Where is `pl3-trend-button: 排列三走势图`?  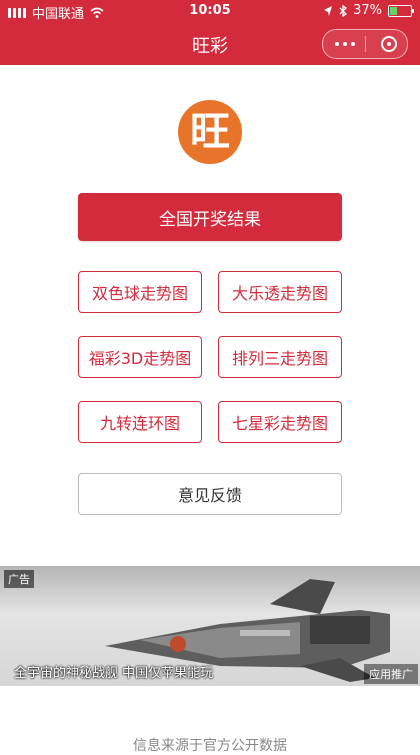 pl3-trend-button: 排列三走势图 is located at coordinates (280, 357).